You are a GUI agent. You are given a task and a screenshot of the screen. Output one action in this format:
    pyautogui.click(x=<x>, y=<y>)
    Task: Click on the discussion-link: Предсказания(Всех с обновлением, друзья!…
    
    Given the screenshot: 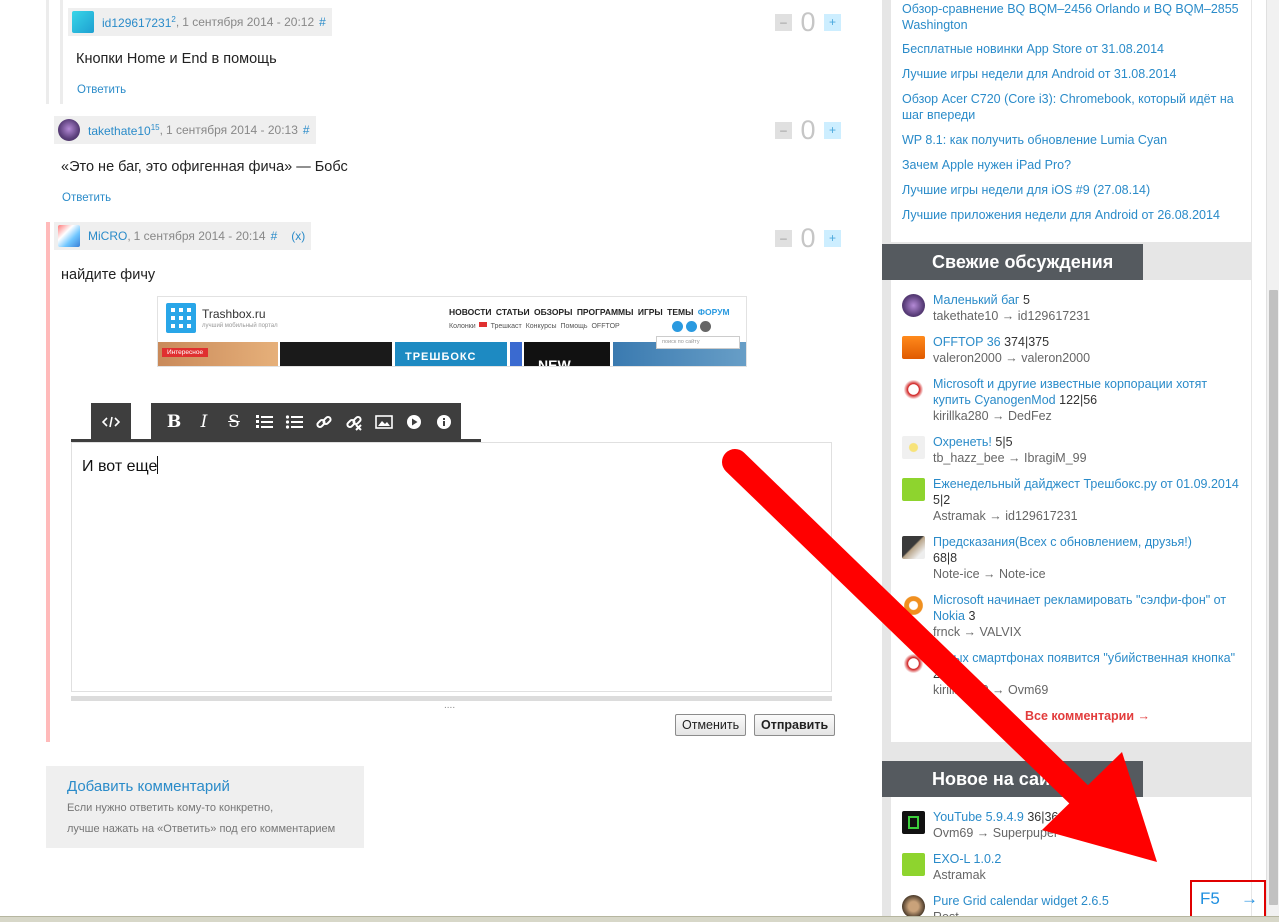 What is the action you would take?
    pyautogui.click(x=1062, y=542)
    